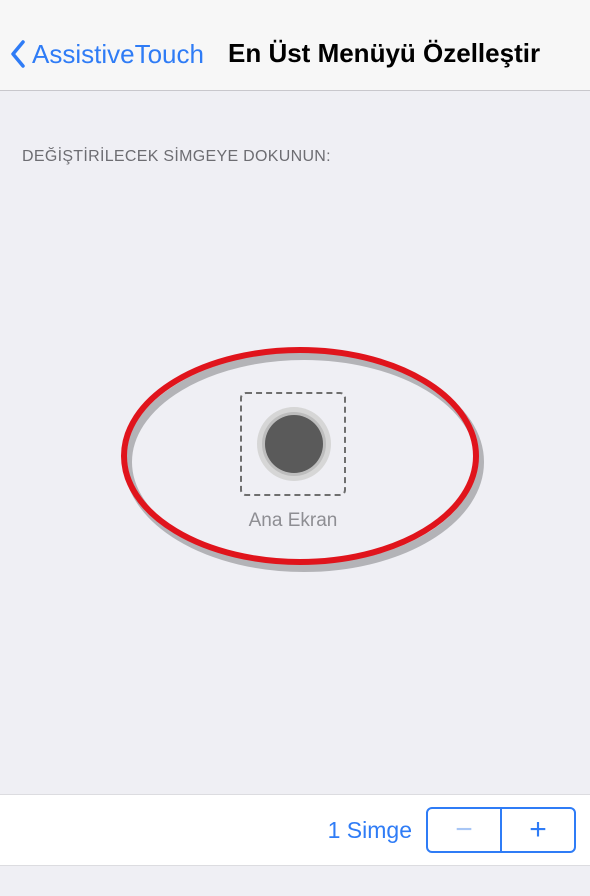  I want to click on icon-label: Ana Ekran, so click(293, 520).